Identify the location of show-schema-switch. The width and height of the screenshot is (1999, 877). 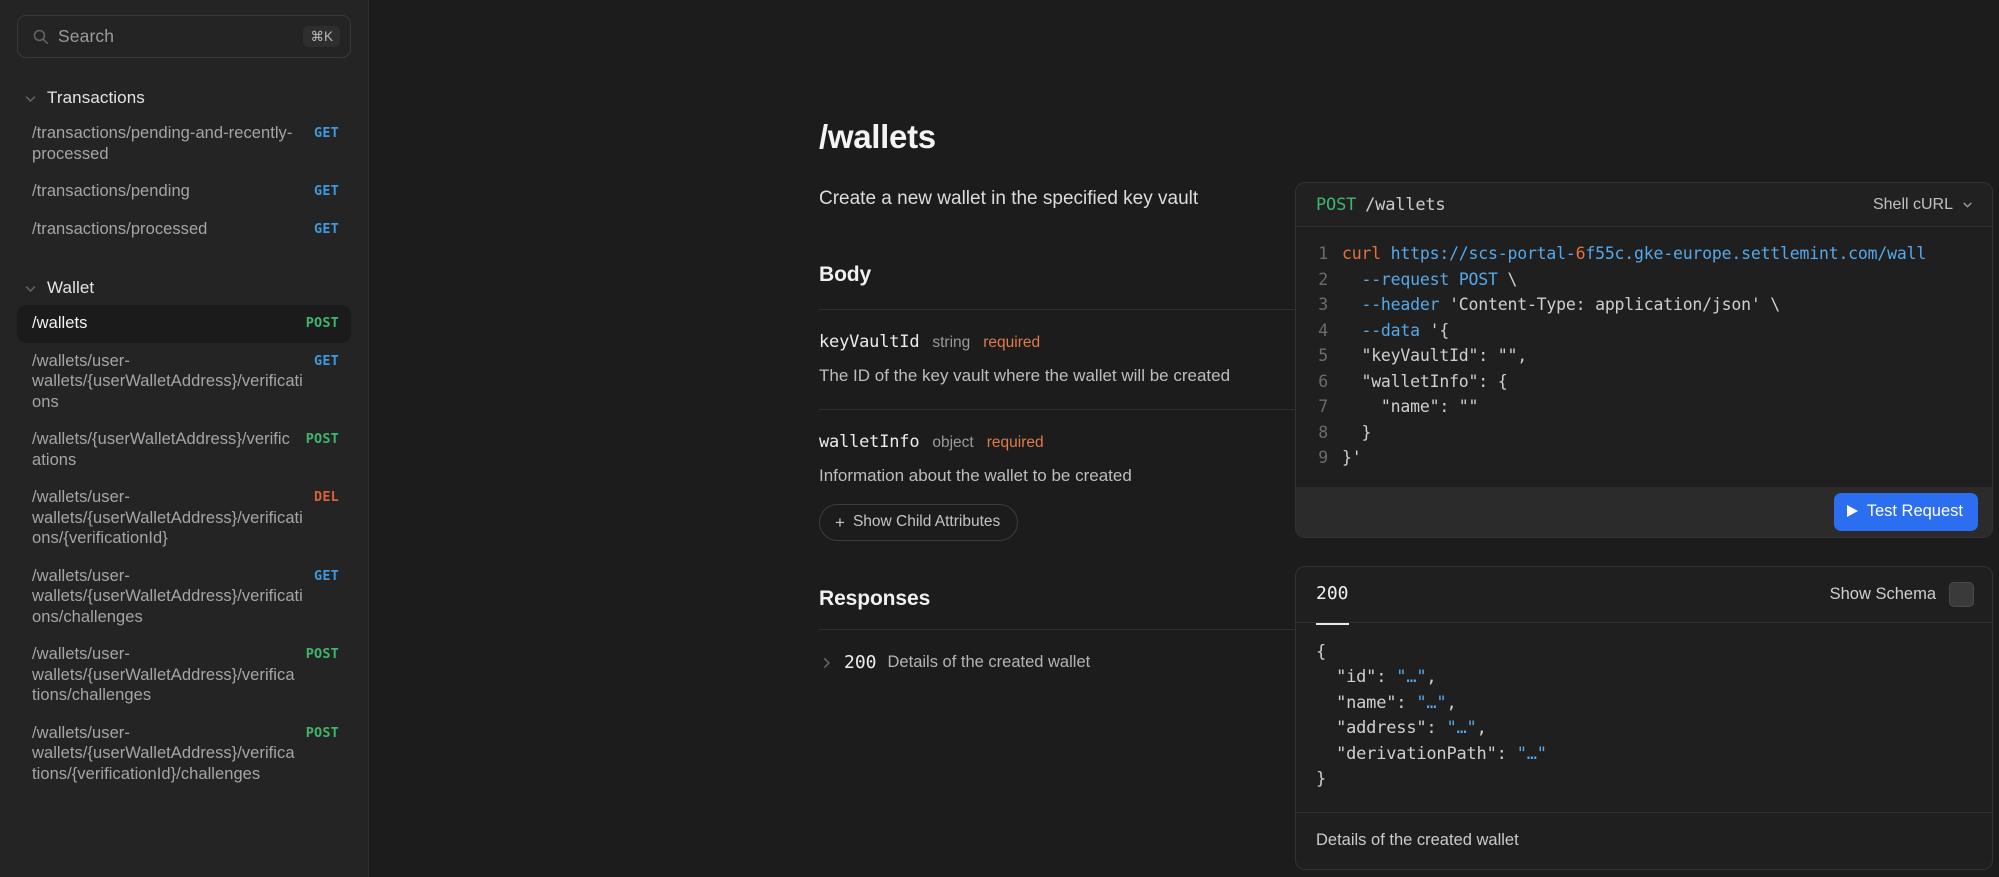
(1961, 594).